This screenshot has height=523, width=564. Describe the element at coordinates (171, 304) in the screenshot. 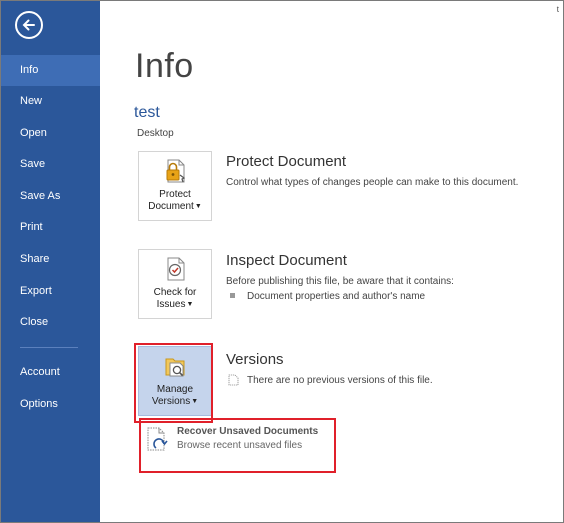

I see `inspect-button-label-2: Issues` at that location.